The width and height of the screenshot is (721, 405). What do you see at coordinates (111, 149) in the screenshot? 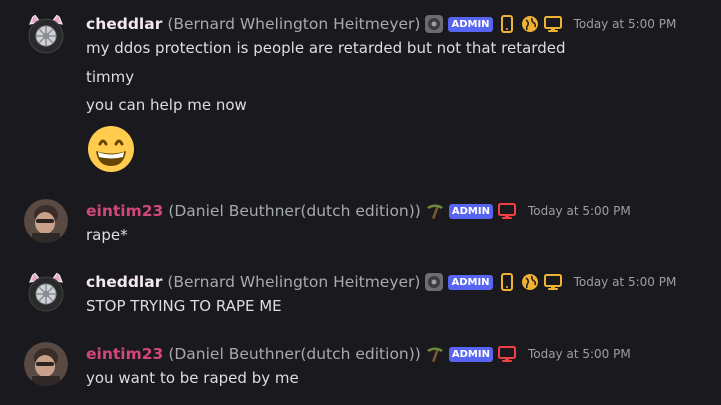
I see `grinning-face-icon` at bounding box center [111, 149].